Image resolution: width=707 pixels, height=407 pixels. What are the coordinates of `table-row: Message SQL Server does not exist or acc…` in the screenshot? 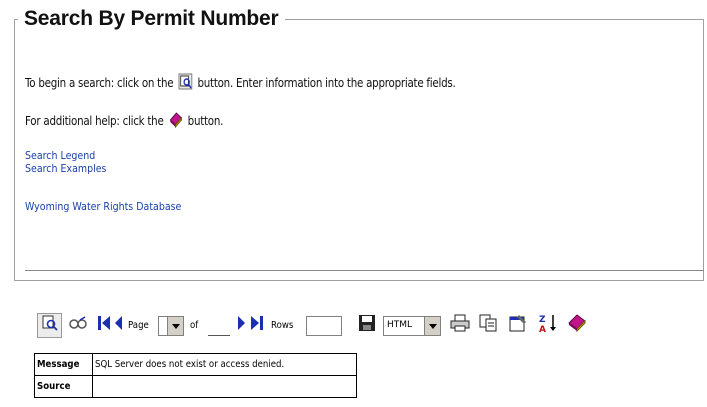 It's located at (195, 364).